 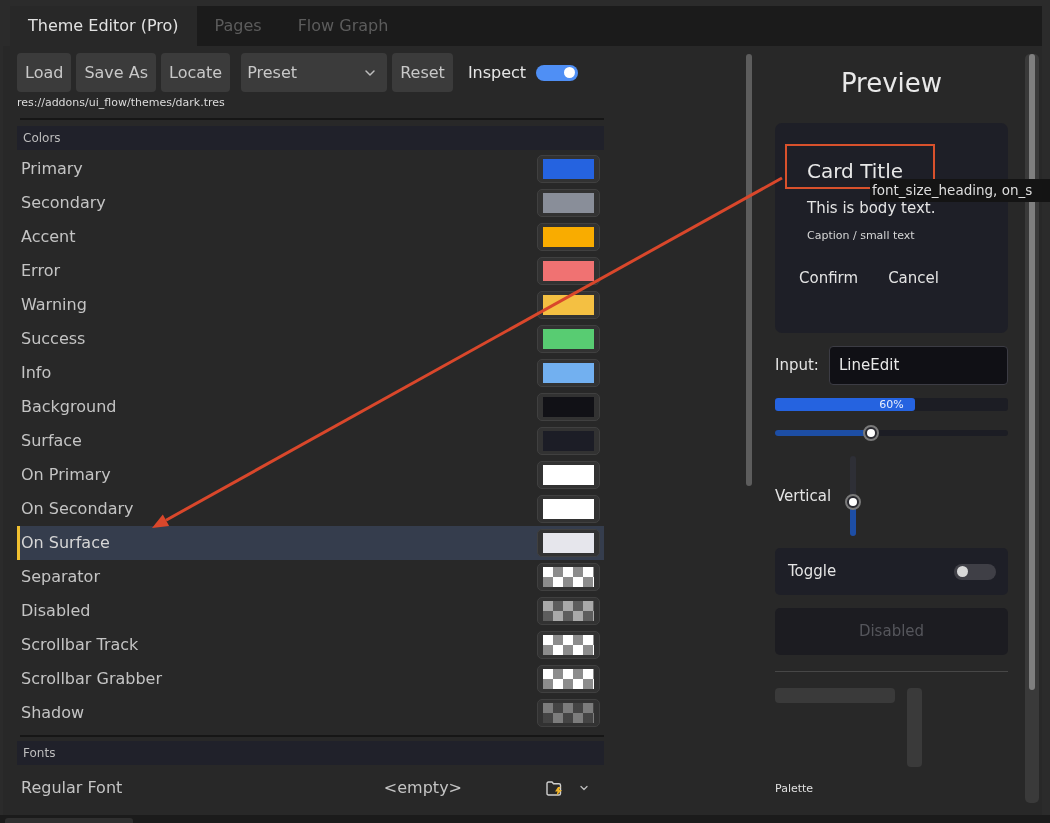 What do you see at coordinates (872, 208) in the screenshot?
I see `body-text: This is body text.` at bounding box center [872, 208].